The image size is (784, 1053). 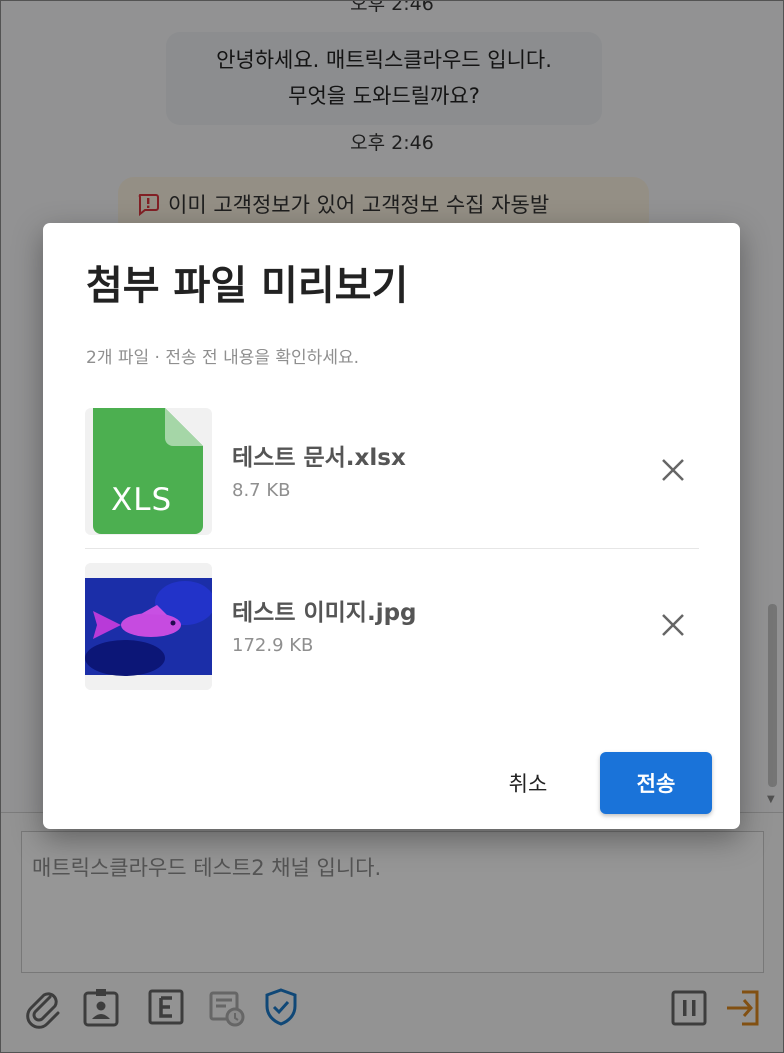 I want to click on file-name: 테스트 이미지.jpg, so click(x=324, y=613).